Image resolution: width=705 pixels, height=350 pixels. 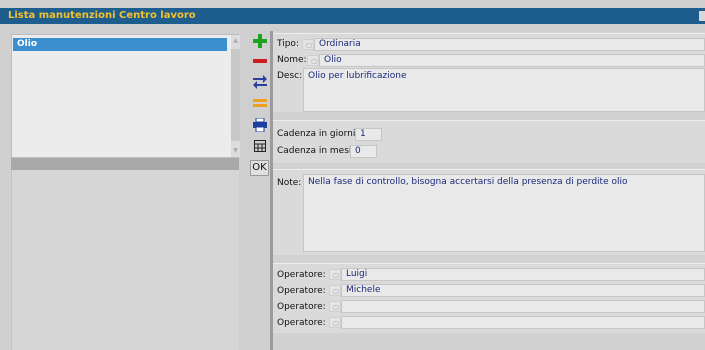 I want to click on swap-arrows-icon, so click(x=260, y=82).